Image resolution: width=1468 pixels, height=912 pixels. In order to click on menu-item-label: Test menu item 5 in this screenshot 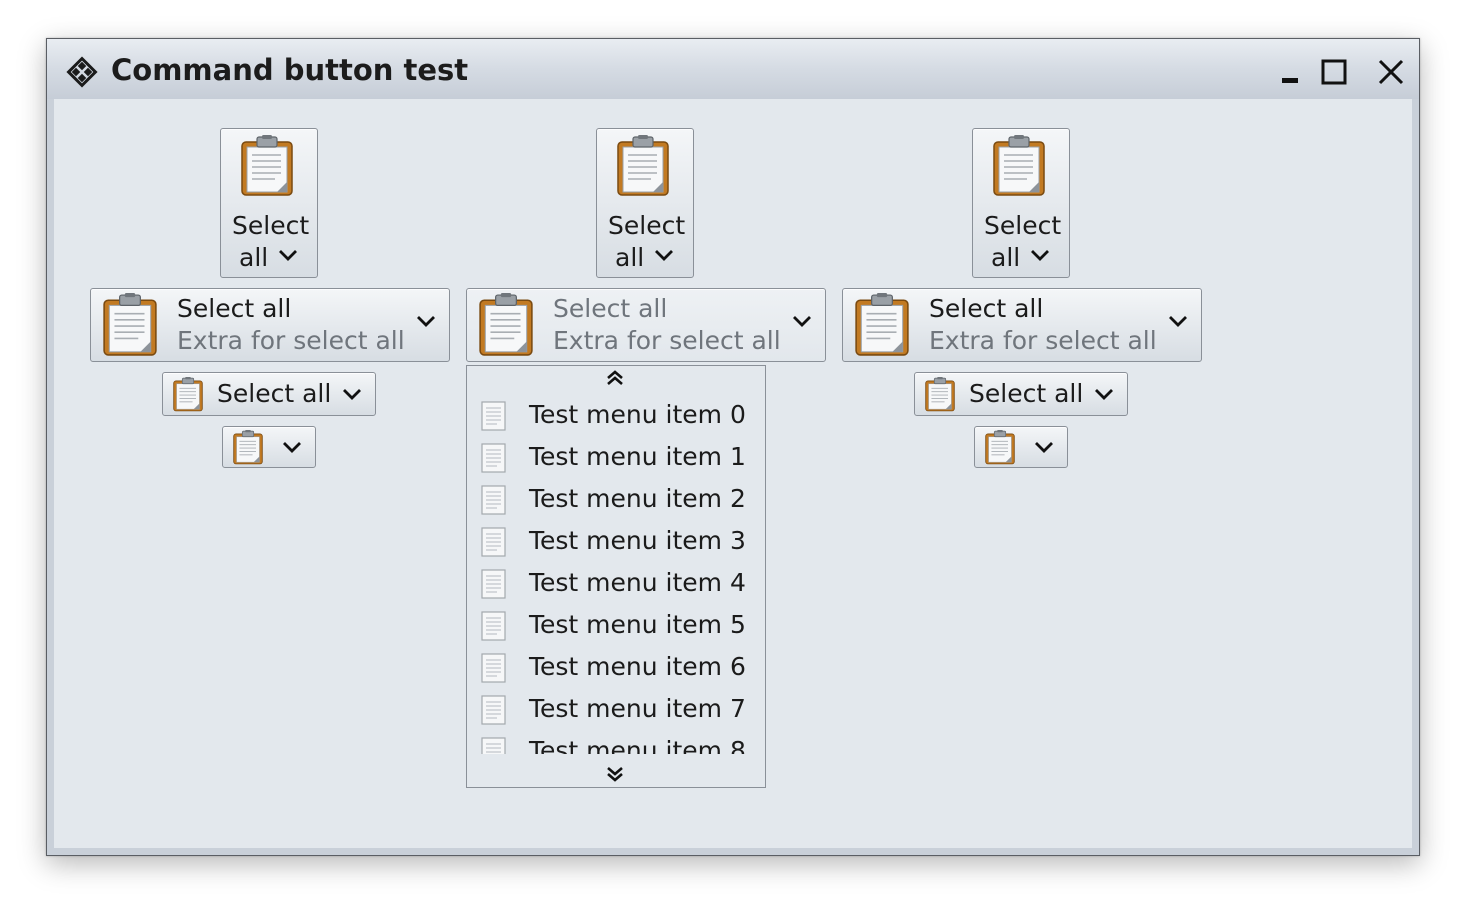, I will do `click(637, 624)`.